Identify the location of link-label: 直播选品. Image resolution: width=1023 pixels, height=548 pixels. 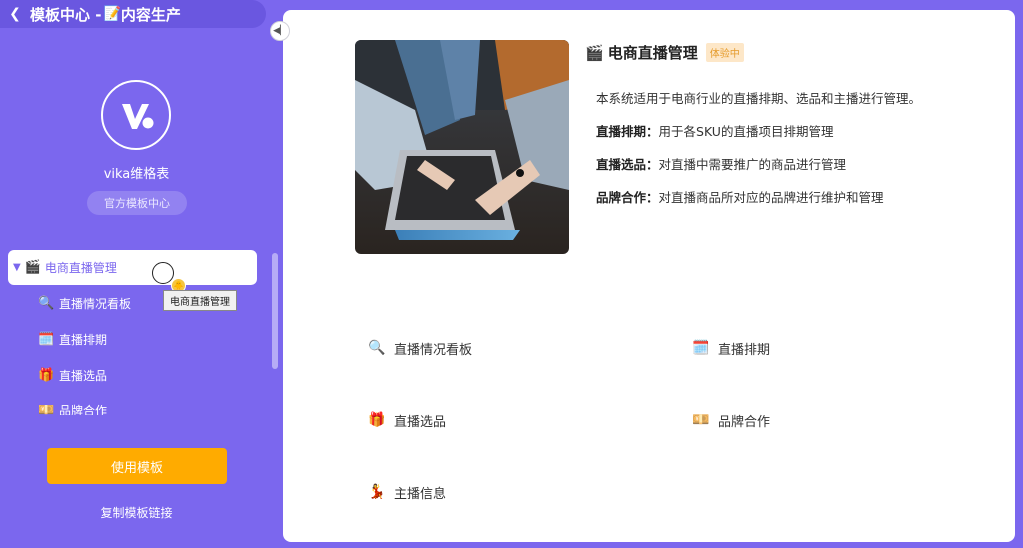
(420, 422).